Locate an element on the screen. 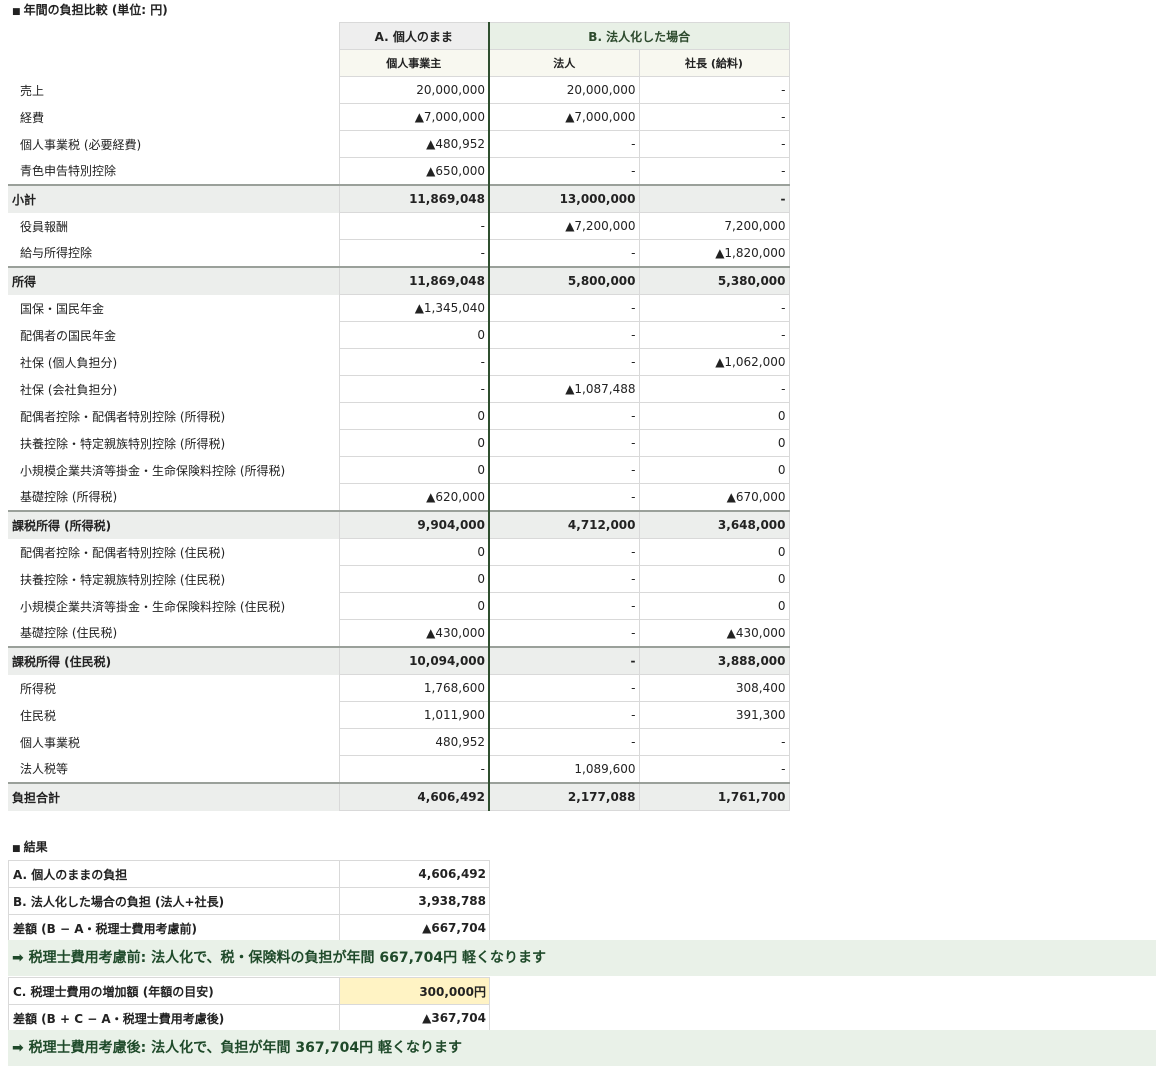 Image resolution: width=1162 pixels, height=1079 pixels. result-row-c: C. 税理士費用の増加額 (年額の目安) 300,000円 is located at coordinates (249, 991).